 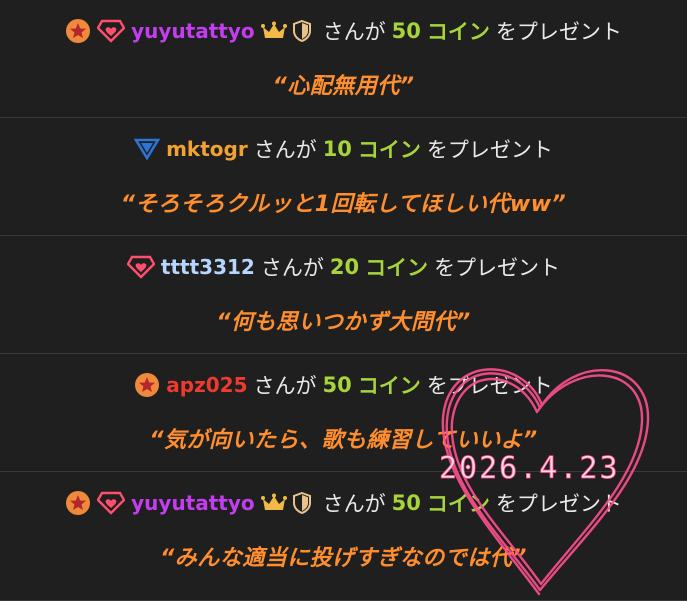 I want to click on gift-message: “そろそろクルッと1回転してほしい代ww”, so click(x=343, y=204).